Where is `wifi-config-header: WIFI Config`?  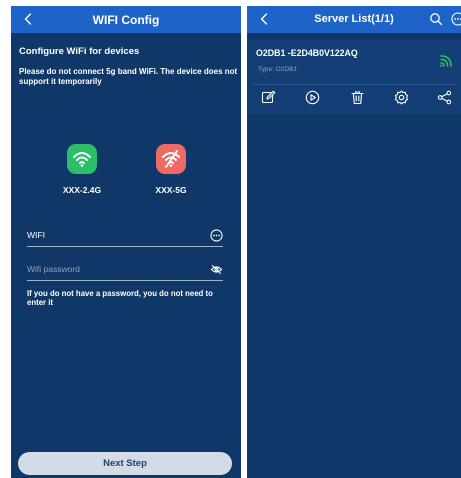
wifi-config-header: WIFI Config is located at coordinates (126, 19).